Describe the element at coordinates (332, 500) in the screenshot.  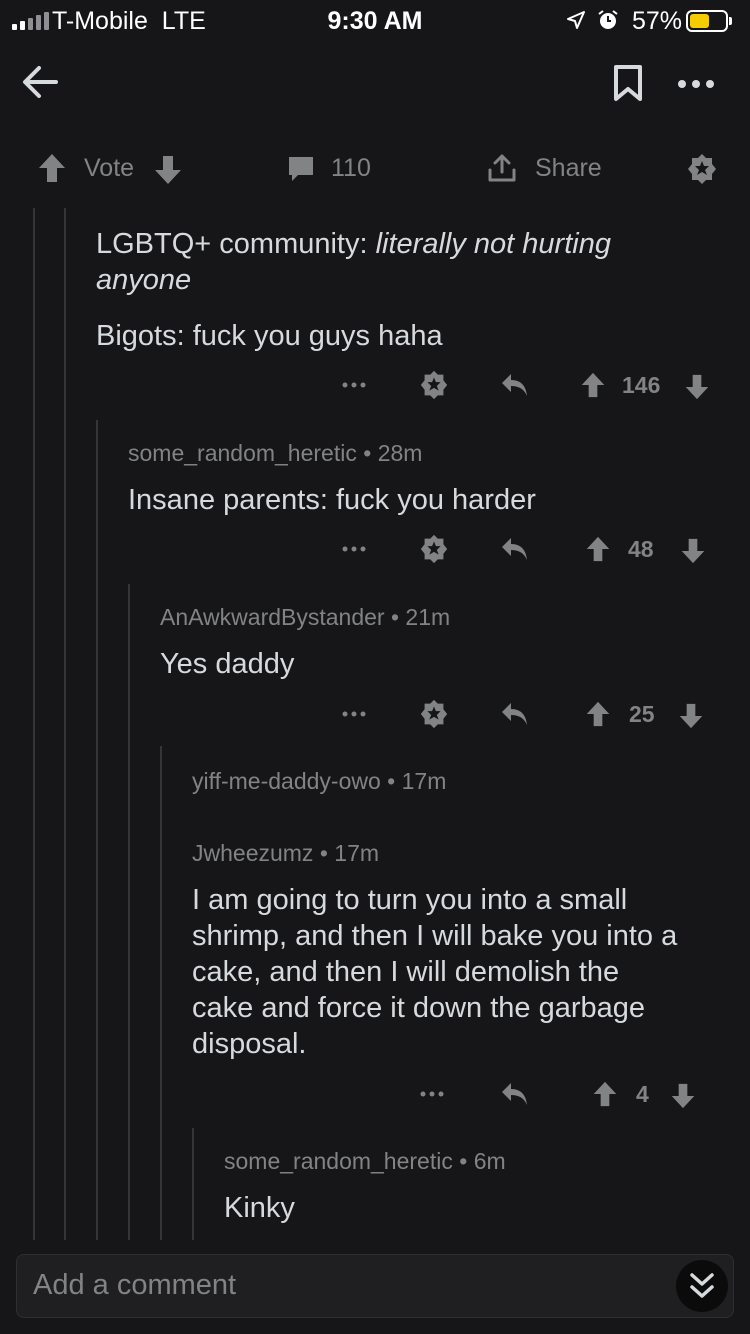
I see `comment-body: Insane parents: fuck you harder` at that location.